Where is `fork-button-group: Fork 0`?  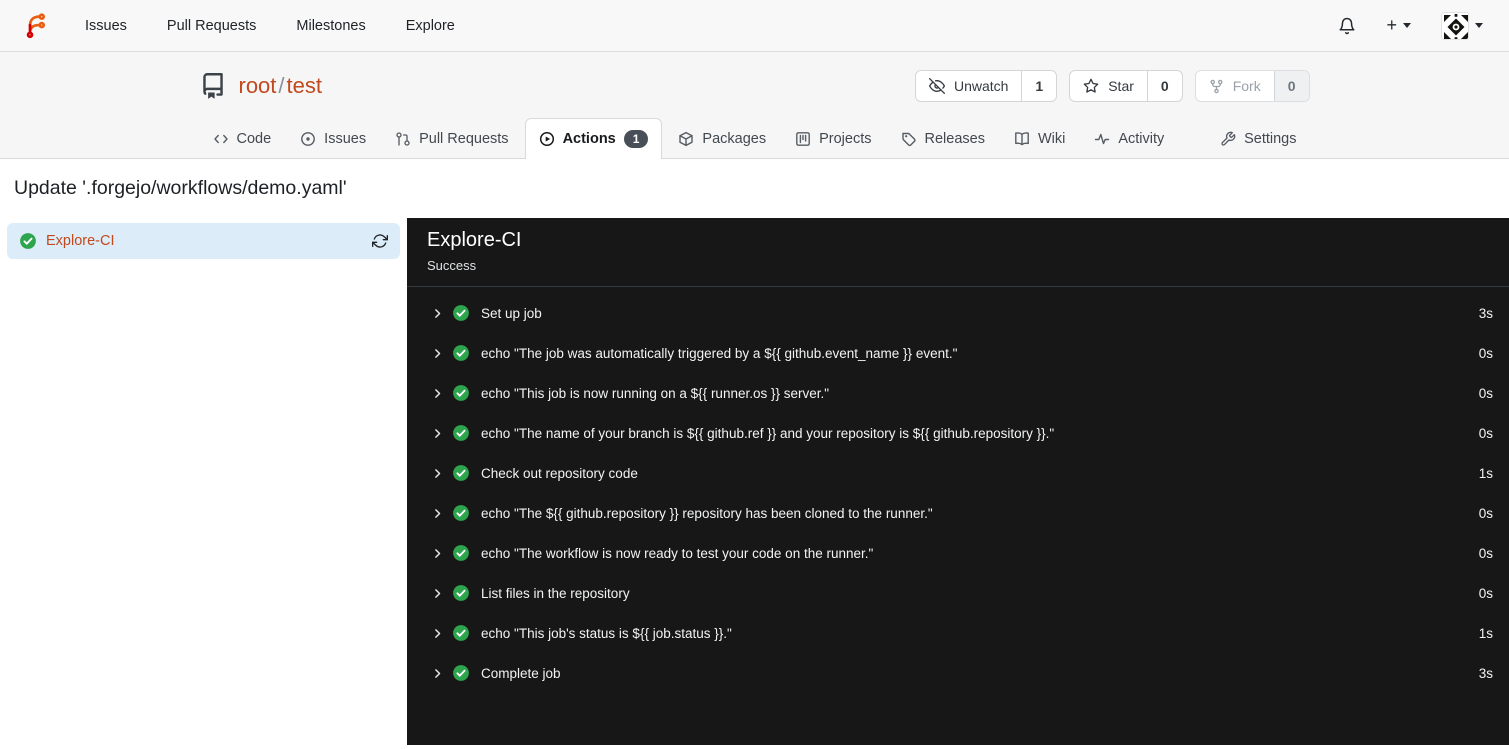
fork-button-group: Fork 0 is located at coordinates (1252, 86).